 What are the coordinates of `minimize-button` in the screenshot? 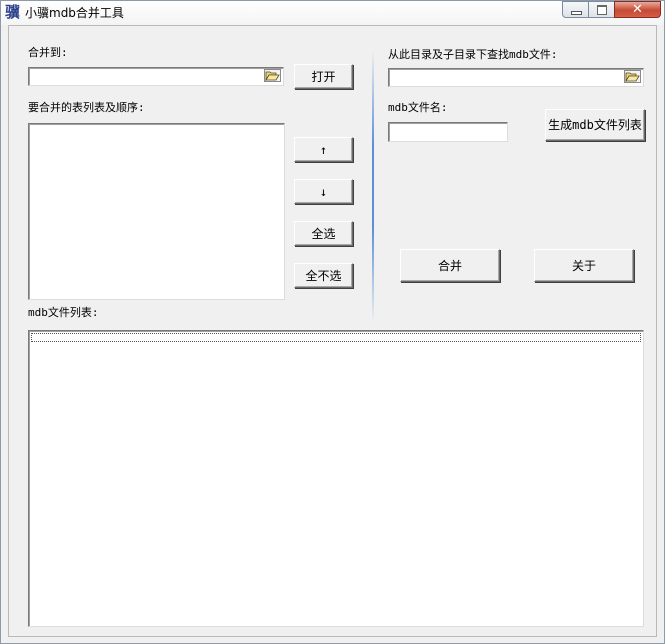 It's located at (575, 9).